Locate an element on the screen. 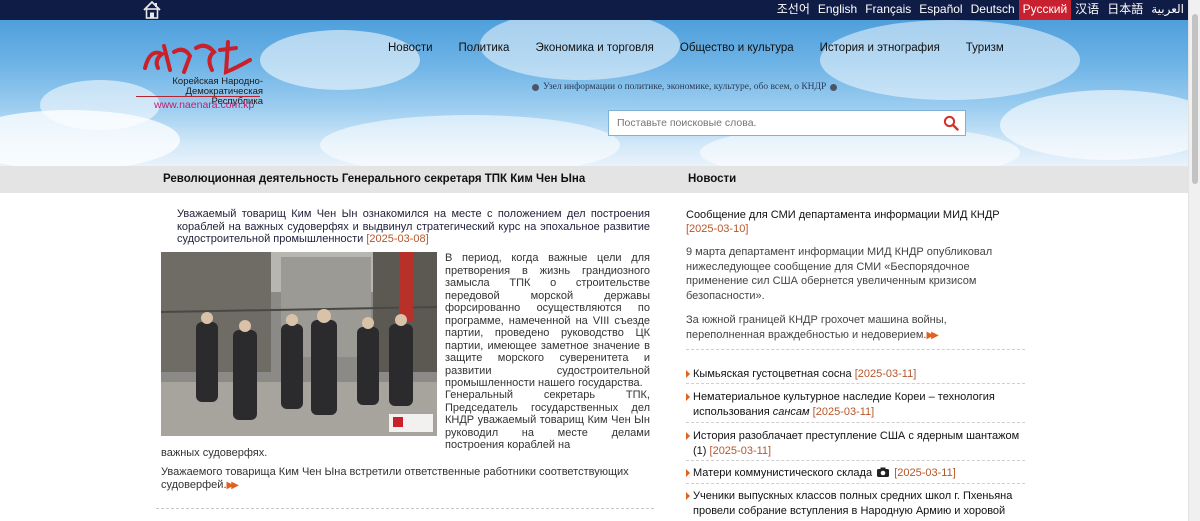 Image resolution: width=1200 pixels, height=521 pixels. lang-english: English is located at coordinates (837, 10).